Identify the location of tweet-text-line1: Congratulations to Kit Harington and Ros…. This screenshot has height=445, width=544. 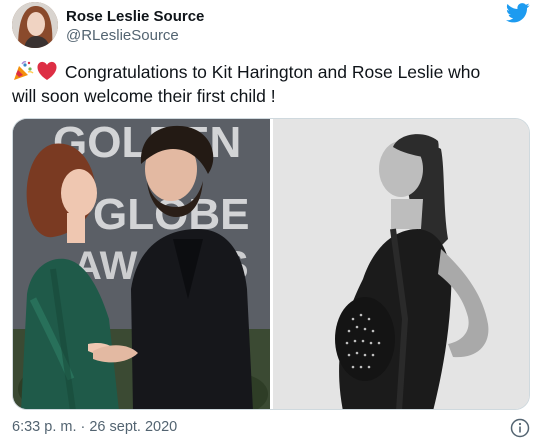
(272, 72).